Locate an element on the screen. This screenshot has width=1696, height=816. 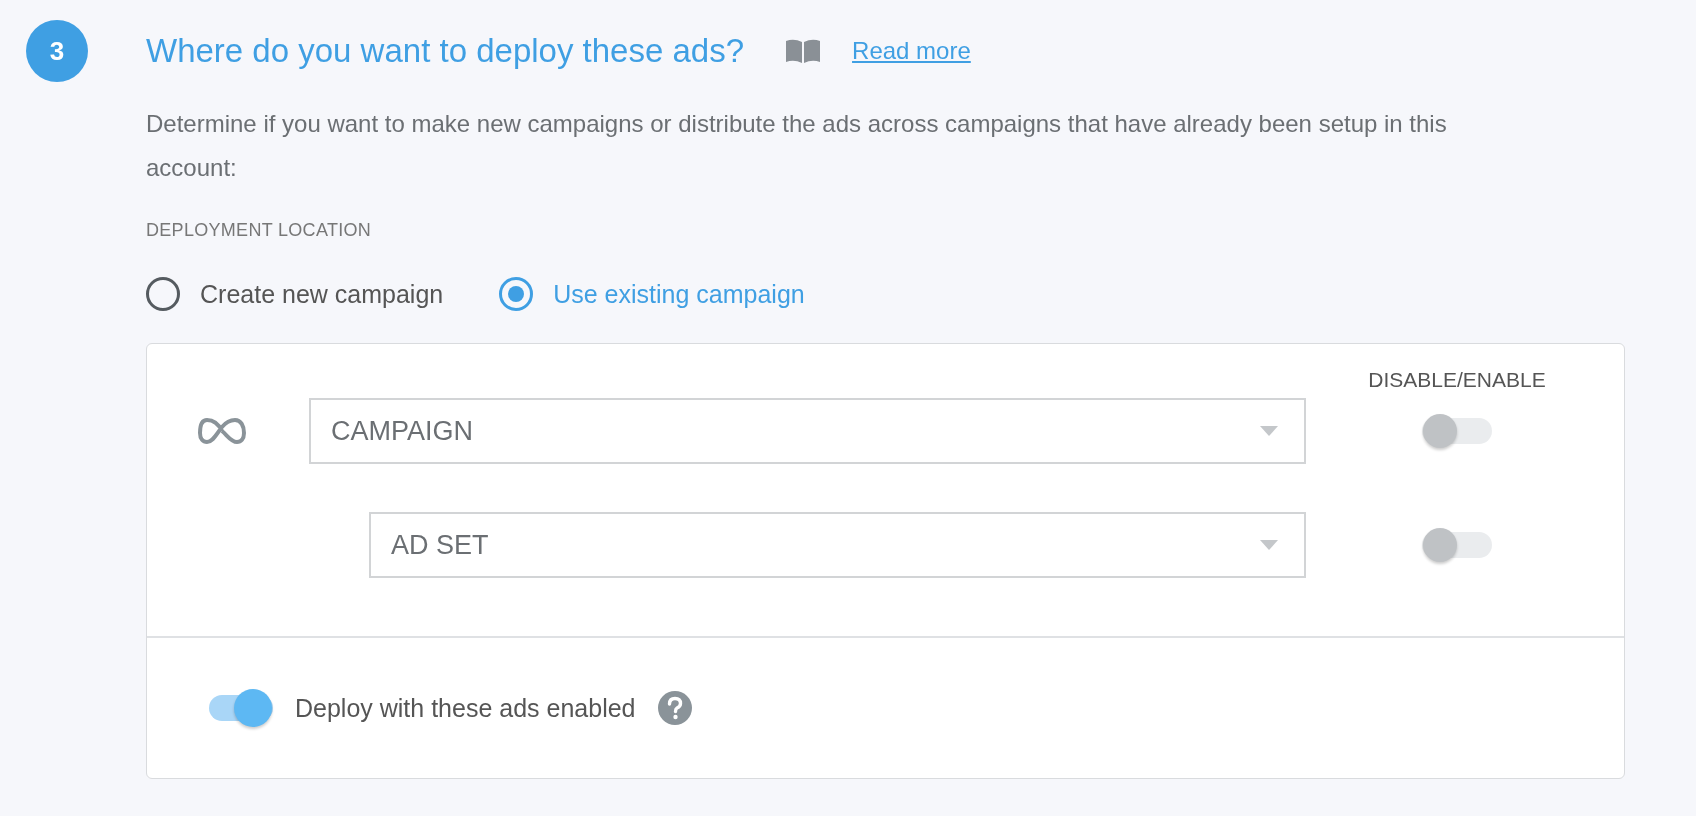
step-number-badge: 3 is located at coordinates (57, 51).